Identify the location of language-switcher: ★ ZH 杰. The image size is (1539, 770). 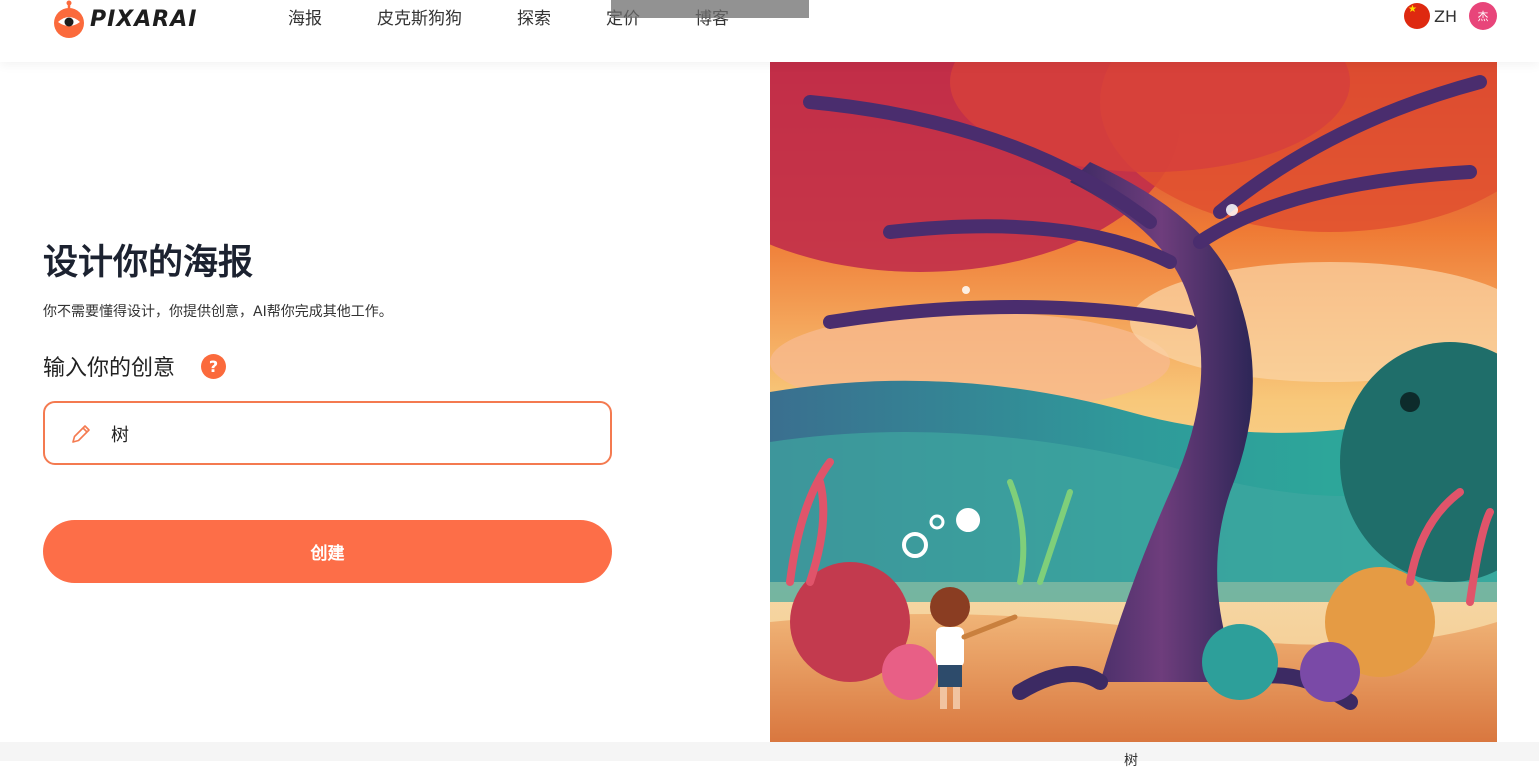
(1450, 16).